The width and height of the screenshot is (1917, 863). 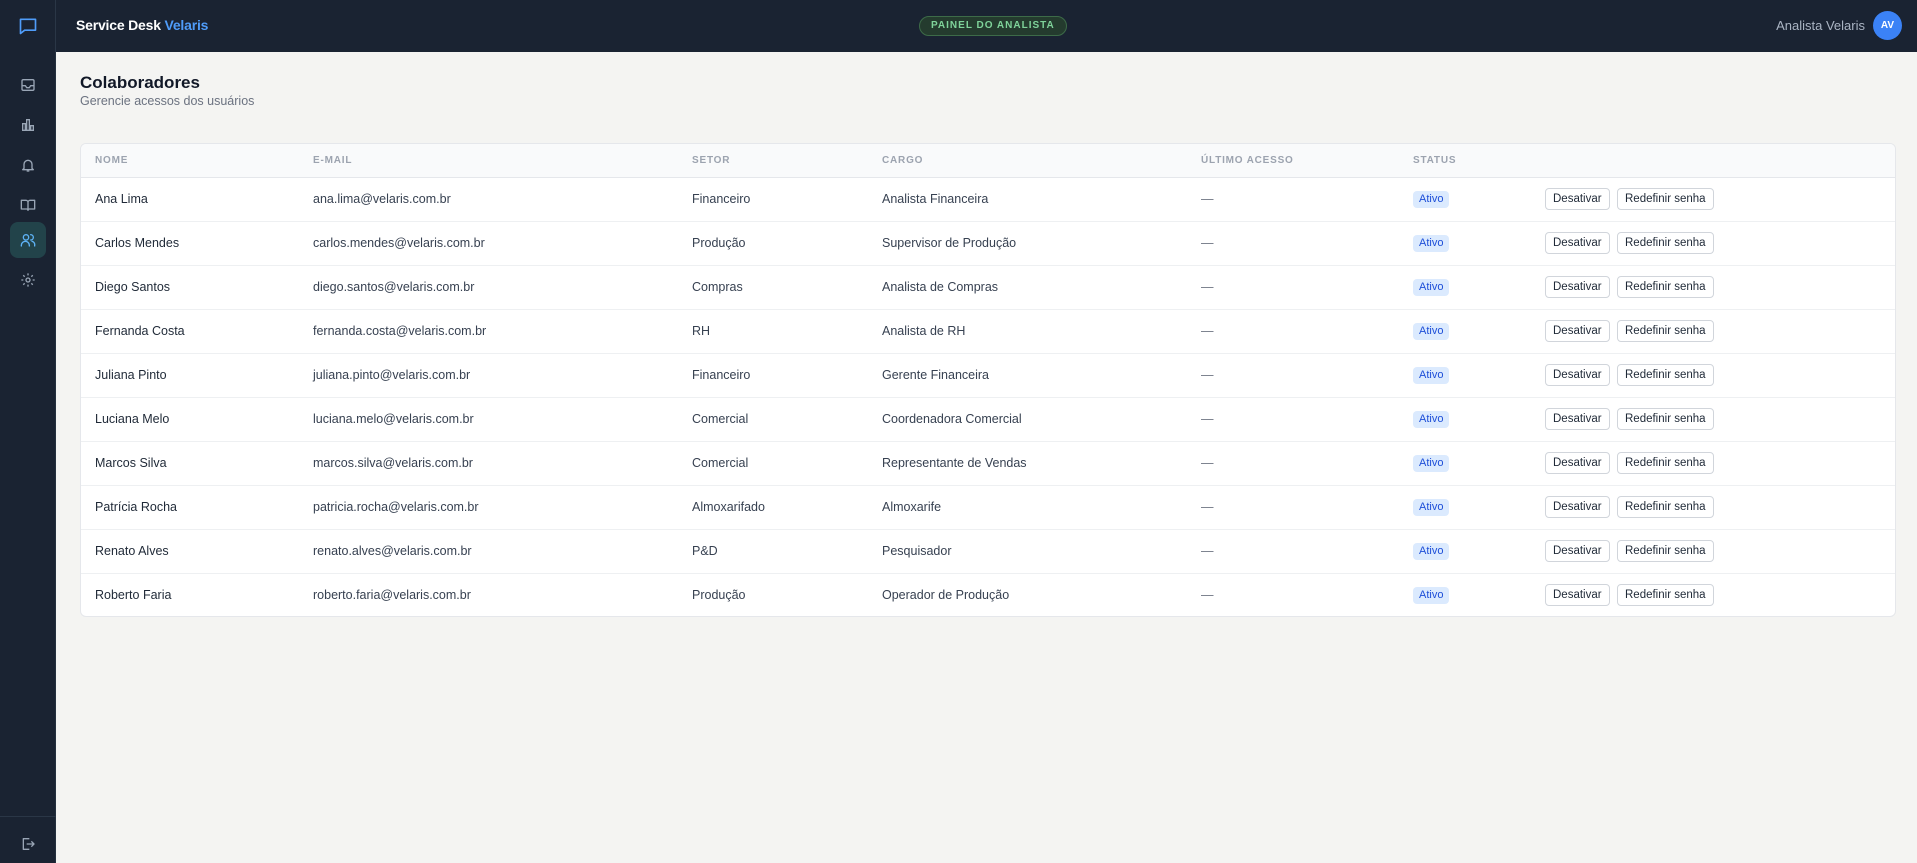 What do you see at coordinates (720, 419) in the screenshot?
I see `cell-sector: Comercial` at bounding box center [720, 419].